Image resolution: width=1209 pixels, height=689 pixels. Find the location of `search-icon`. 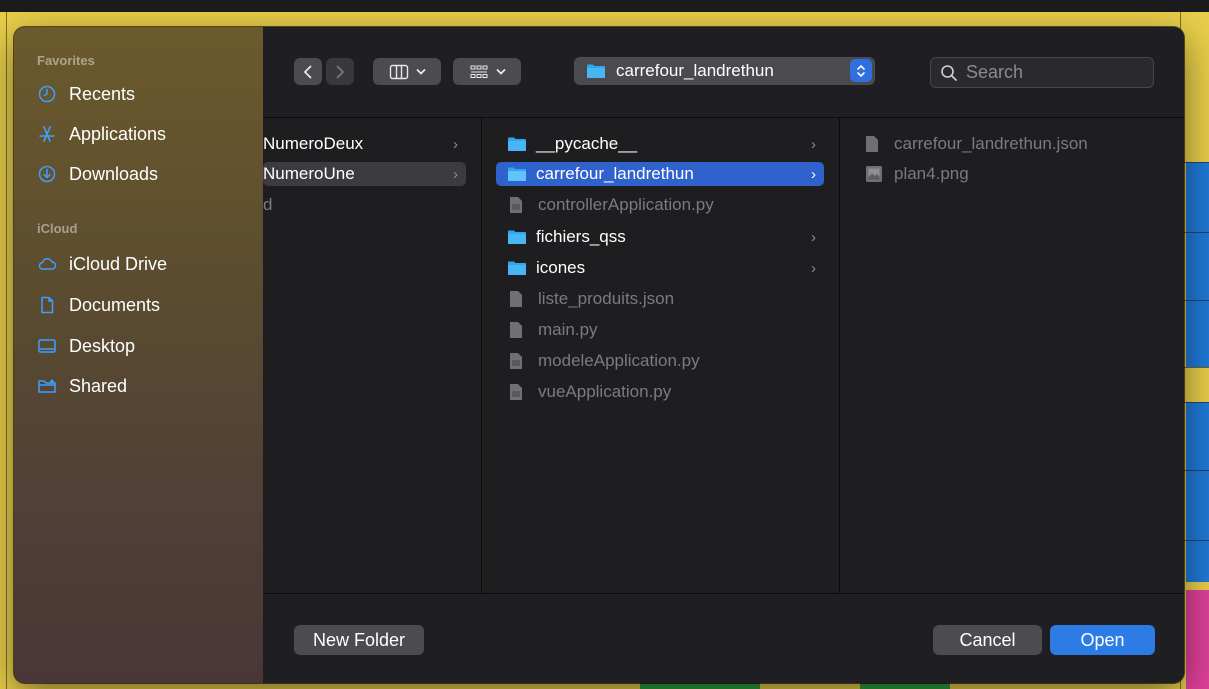

search-icon is located at coordinates (949, 72).